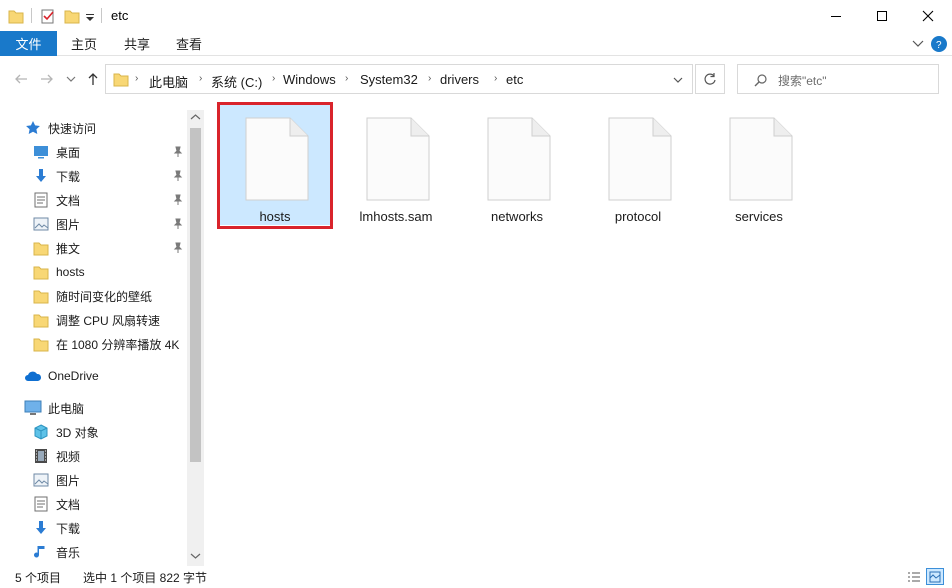 This screenshot has height=588, width=952. I want to click on close-button, so click(928, 15).